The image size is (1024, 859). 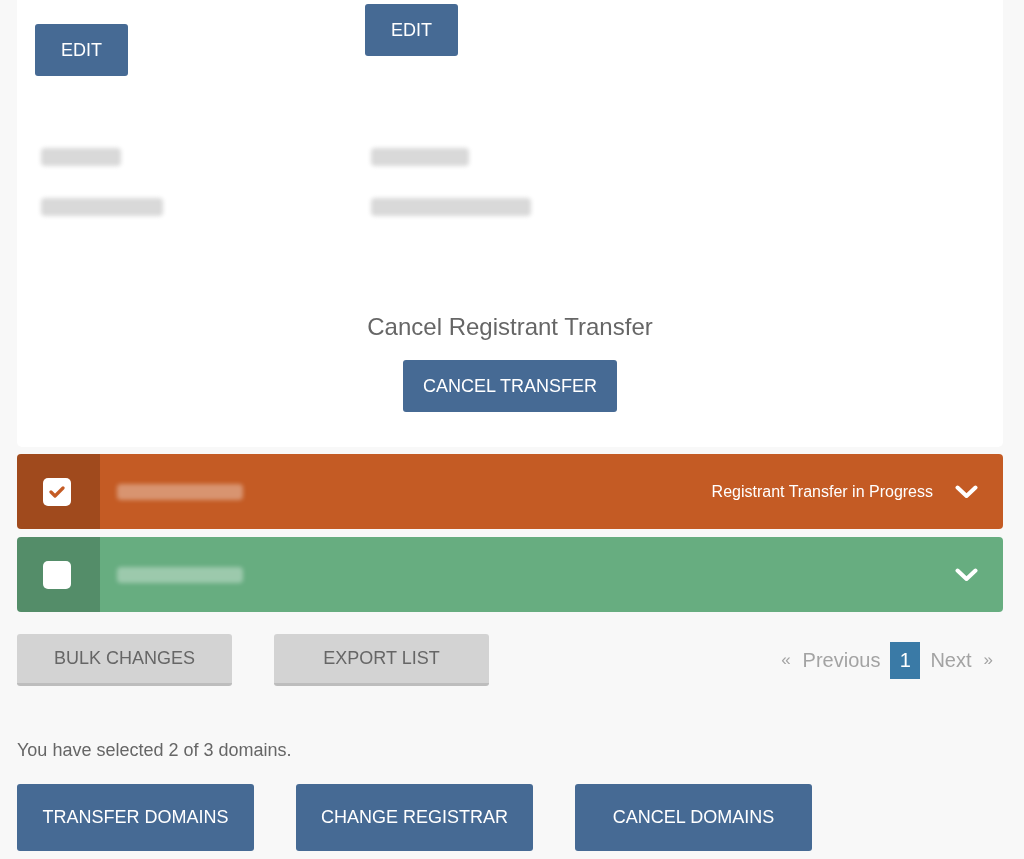 I want to click on list-button: EXPORT LIST, so click(x=381, y=660).